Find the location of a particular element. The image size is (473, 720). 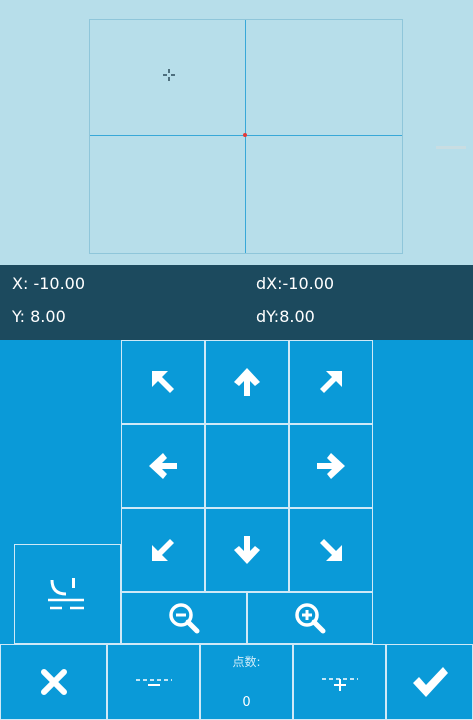

add-point-button is located at coordinates (339, 682).